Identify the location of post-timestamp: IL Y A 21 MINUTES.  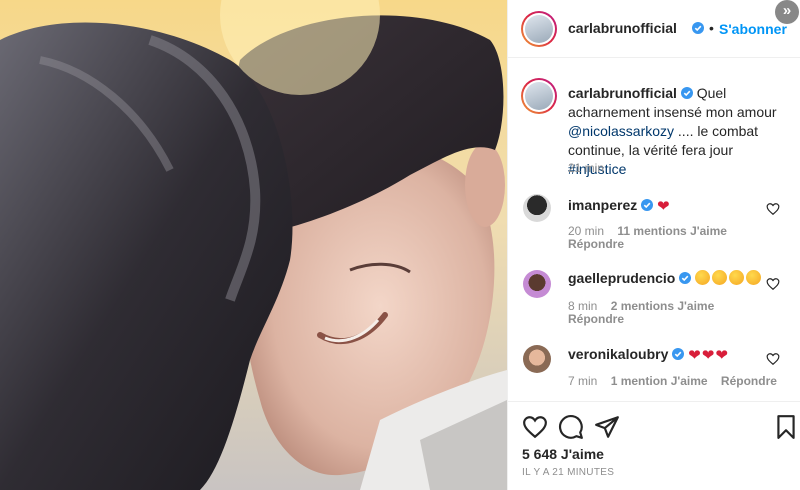
(568, 472).